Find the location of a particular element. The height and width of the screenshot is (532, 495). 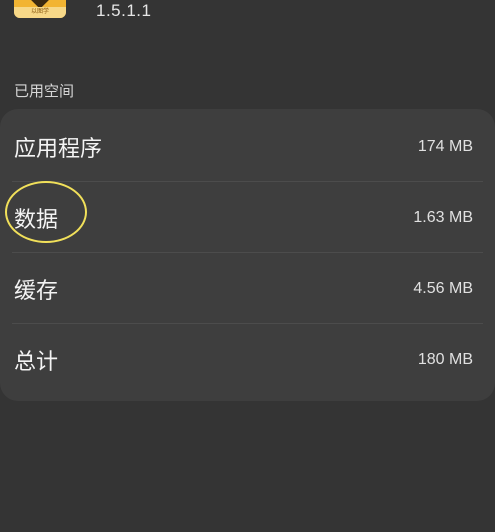

highlight-circle-annotation is located at coordinates (46, 212).